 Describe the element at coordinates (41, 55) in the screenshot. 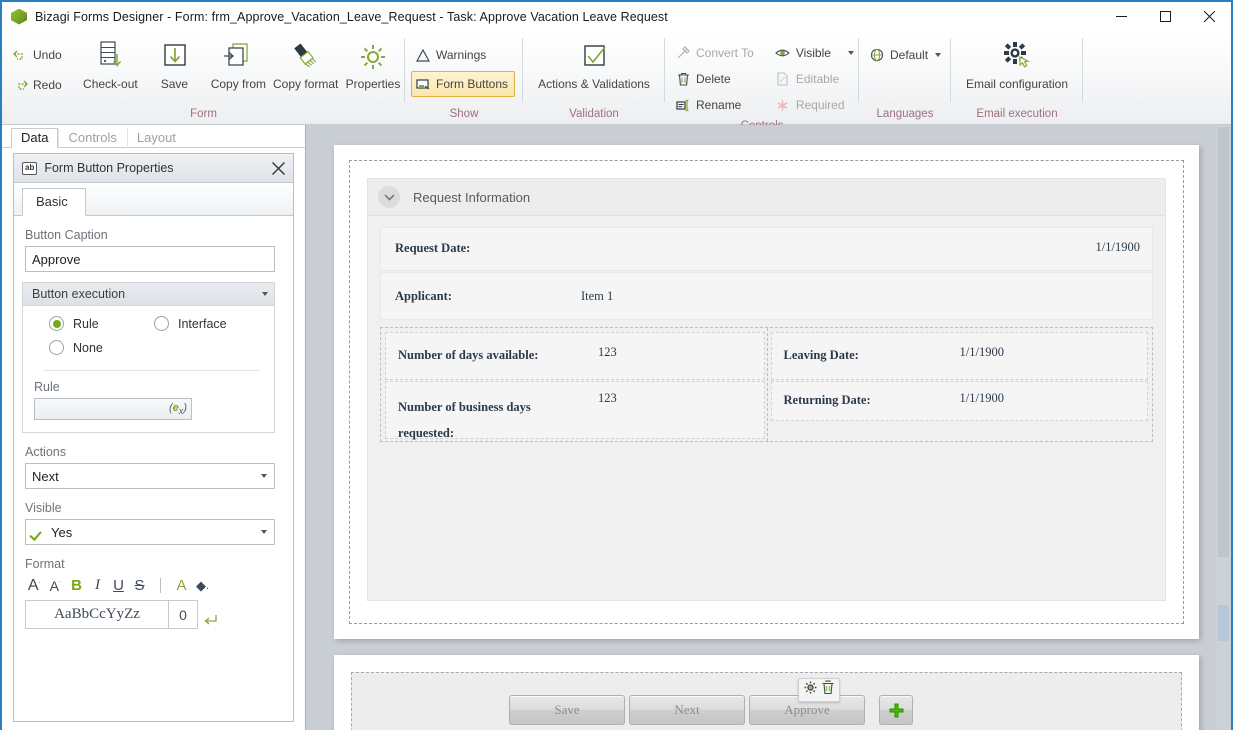

I see `undo-button: Undo` at that location.